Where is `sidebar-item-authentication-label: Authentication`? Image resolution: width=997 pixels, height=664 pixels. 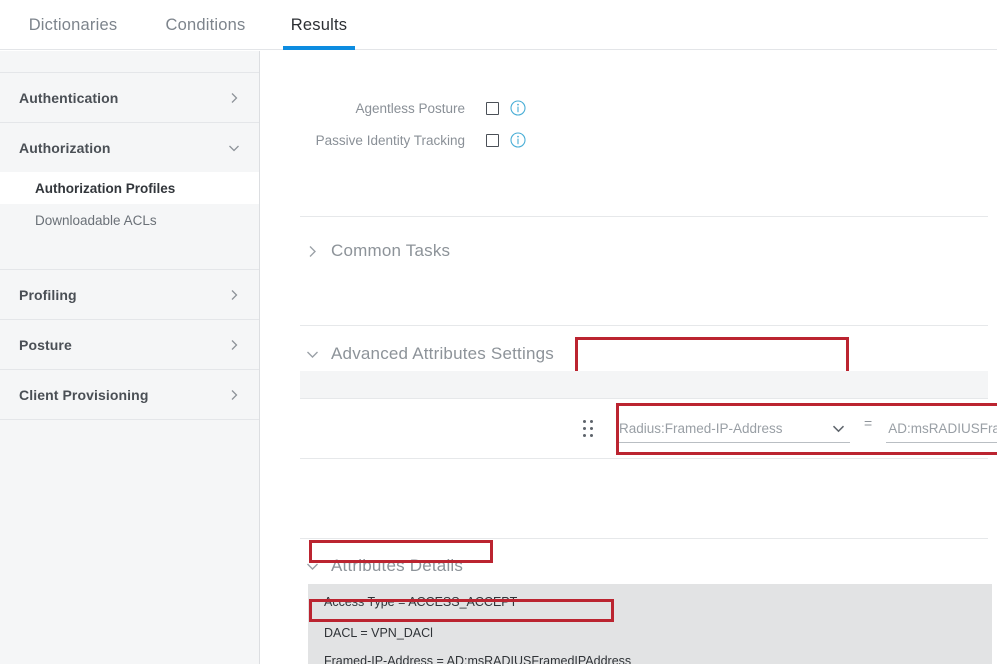
sidebar-item-authentication-label: Authentication is located at coordinates (69, 97).